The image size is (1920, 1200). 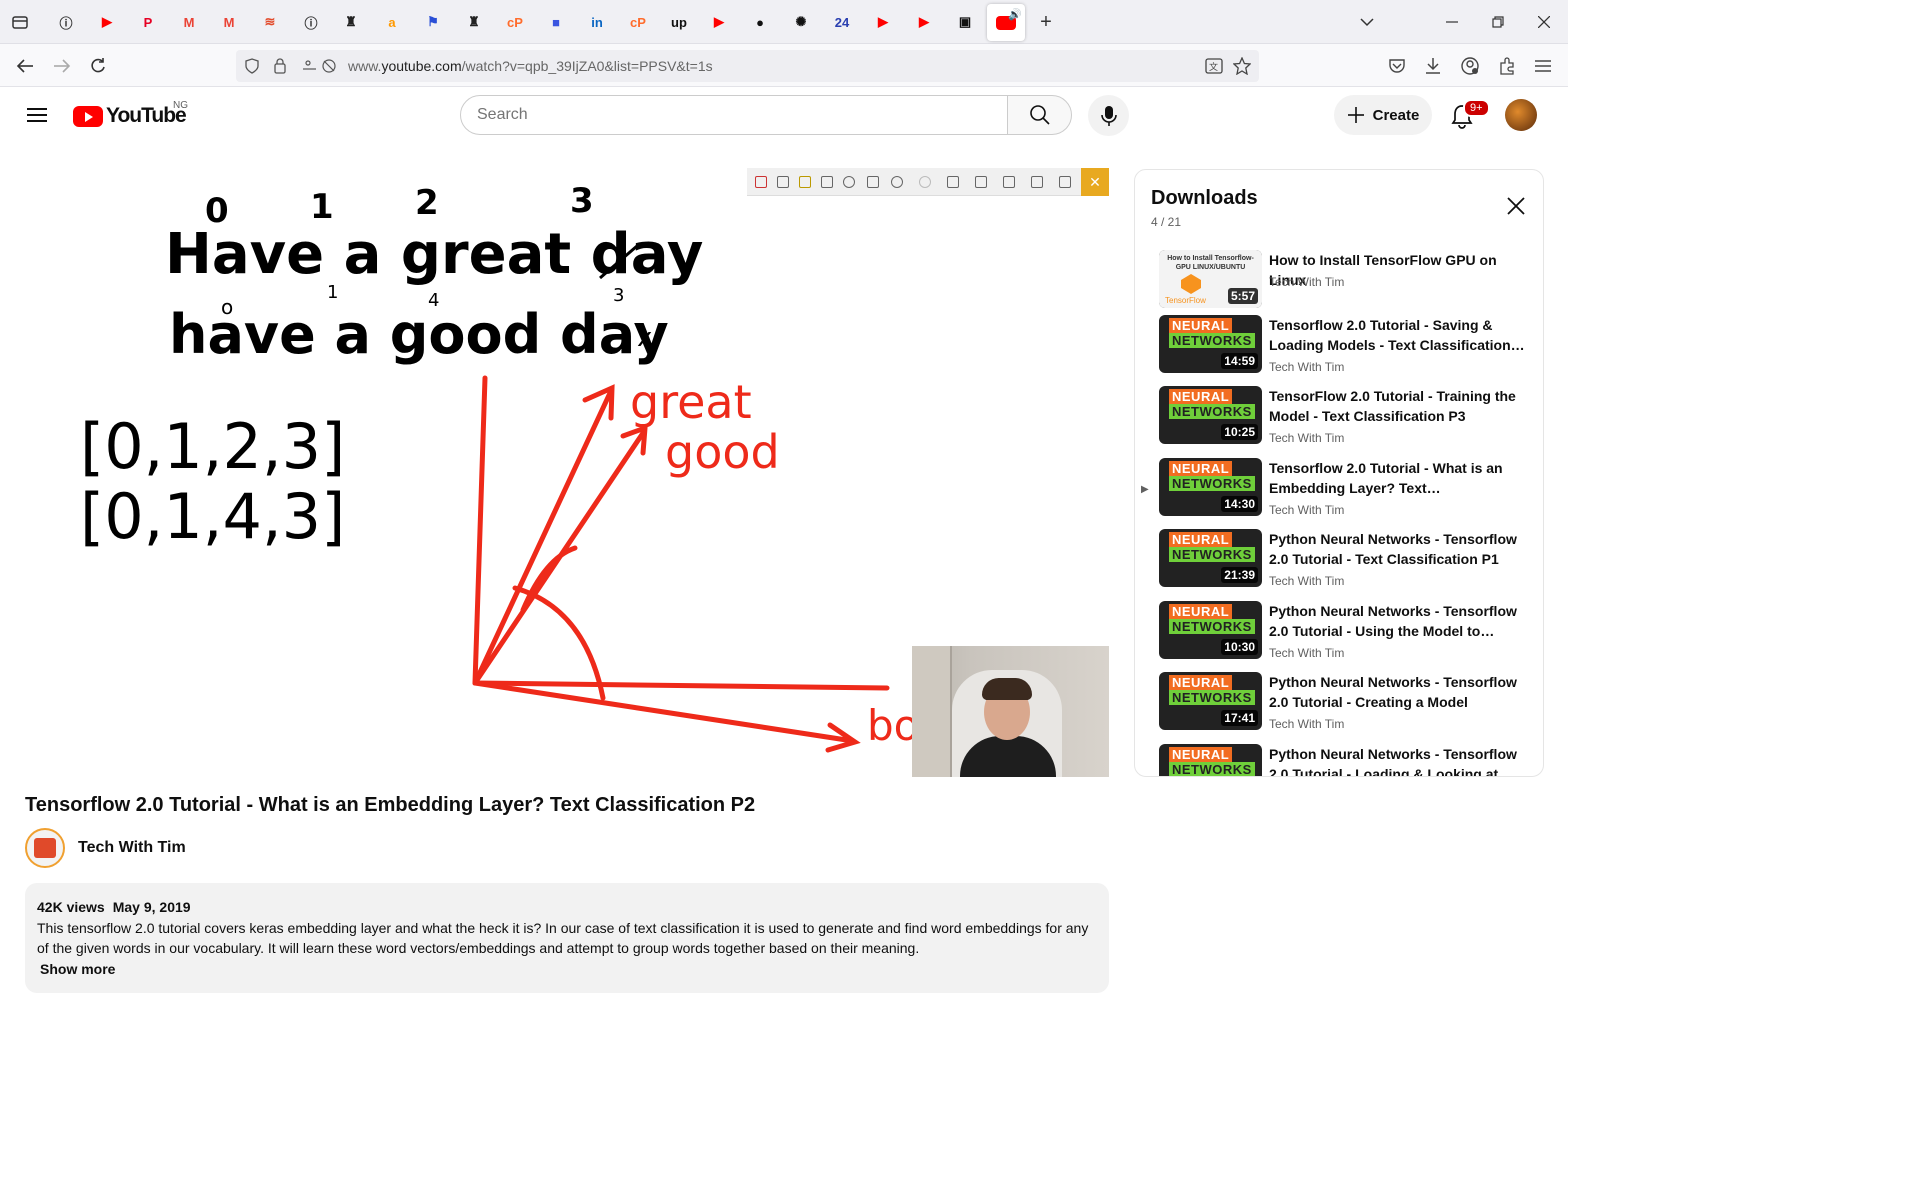 I want to click on copy-icon, so click(x=1037, y=182).